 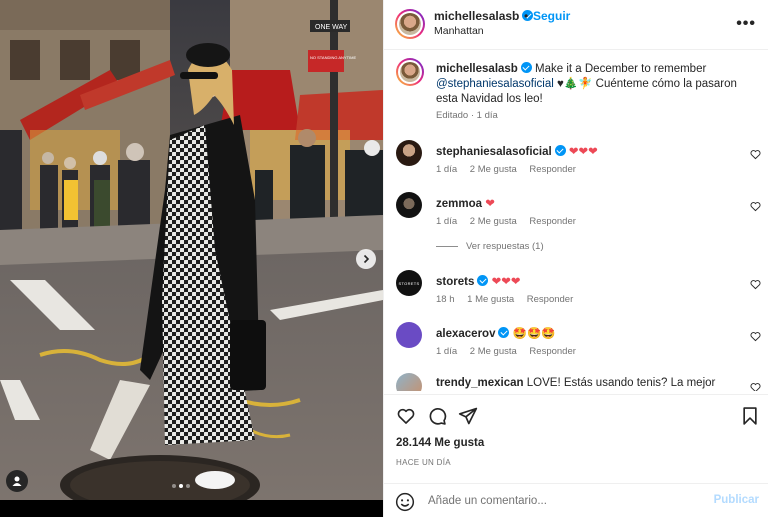 I want to click on chevron-right-icon, so click(x=366, y=259).